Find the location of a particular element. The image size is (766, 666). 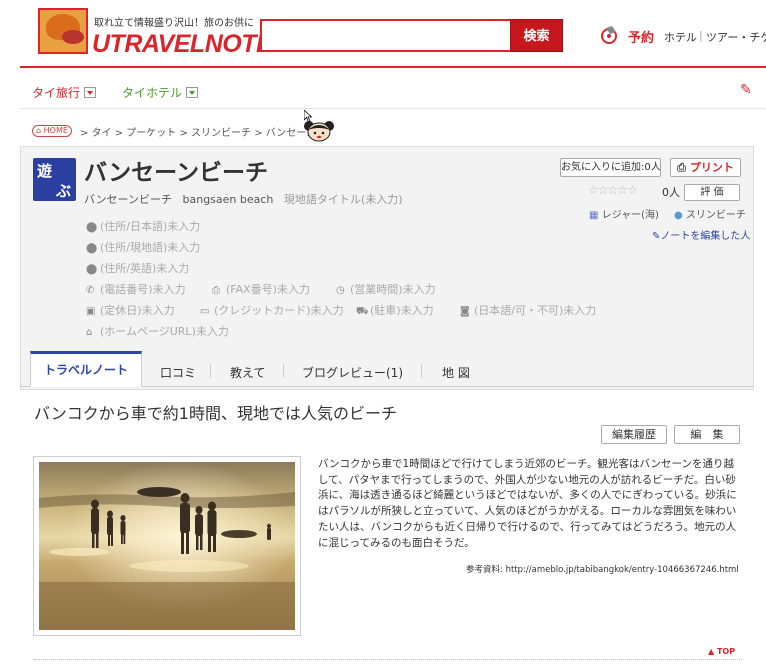

info-hours: ◷ (営業時間)未入力 is located at coordinates (386, 289).